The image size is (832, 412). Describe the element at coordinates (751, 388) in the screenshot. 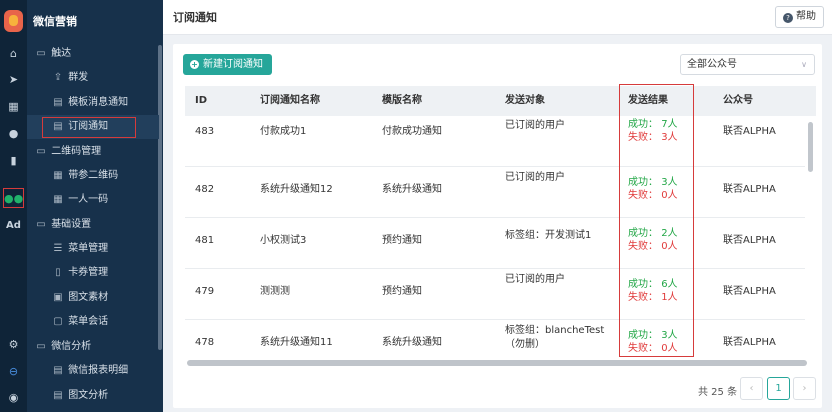

I see `prev-page-button: ‹` at that location.